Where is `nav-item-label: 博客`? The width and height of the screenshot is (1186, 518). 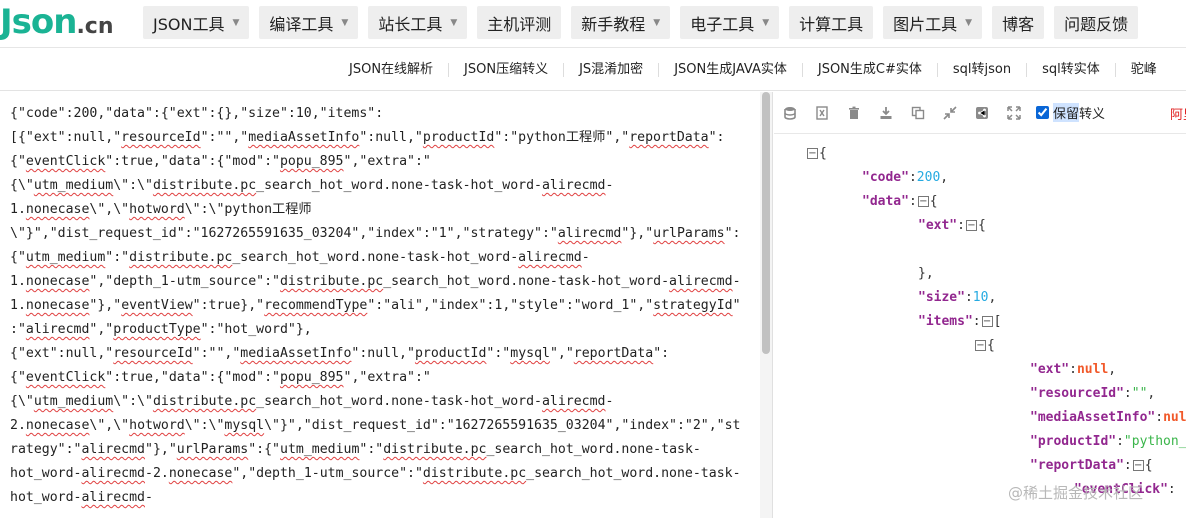 nav-item-label: 博客 is located at coordinates (1018, 24).